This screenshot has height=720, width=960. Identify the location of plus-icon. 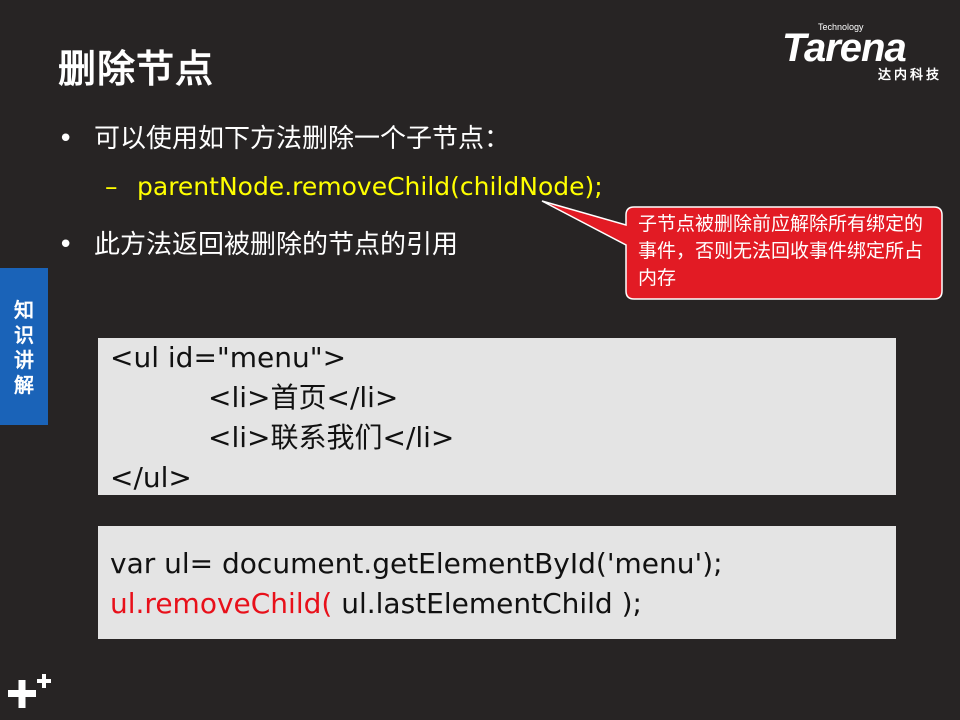
(29, 691).